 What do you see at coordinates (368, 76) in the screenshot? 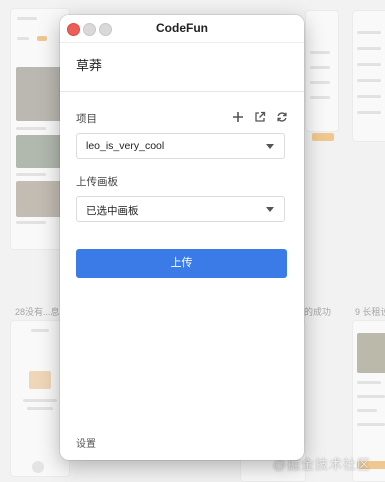
I see `bg-list-right` at bounding box center [368, 76].